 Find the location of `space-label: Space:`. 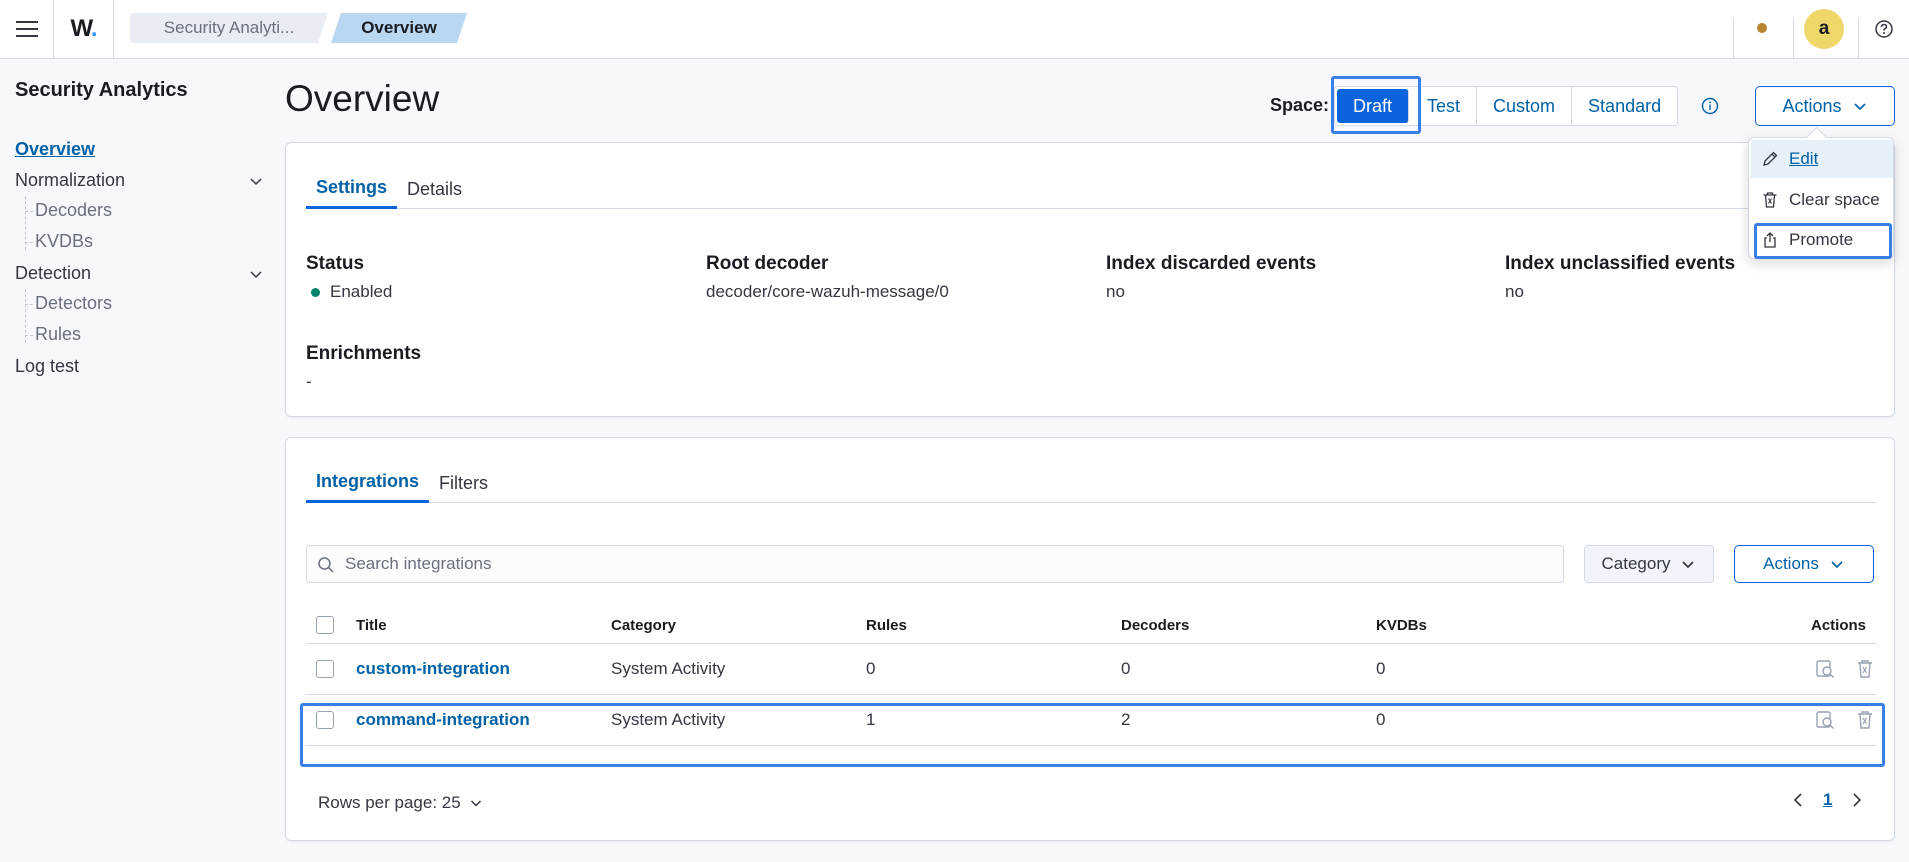

space-label: Space: is located at coordinates (1300, 105).